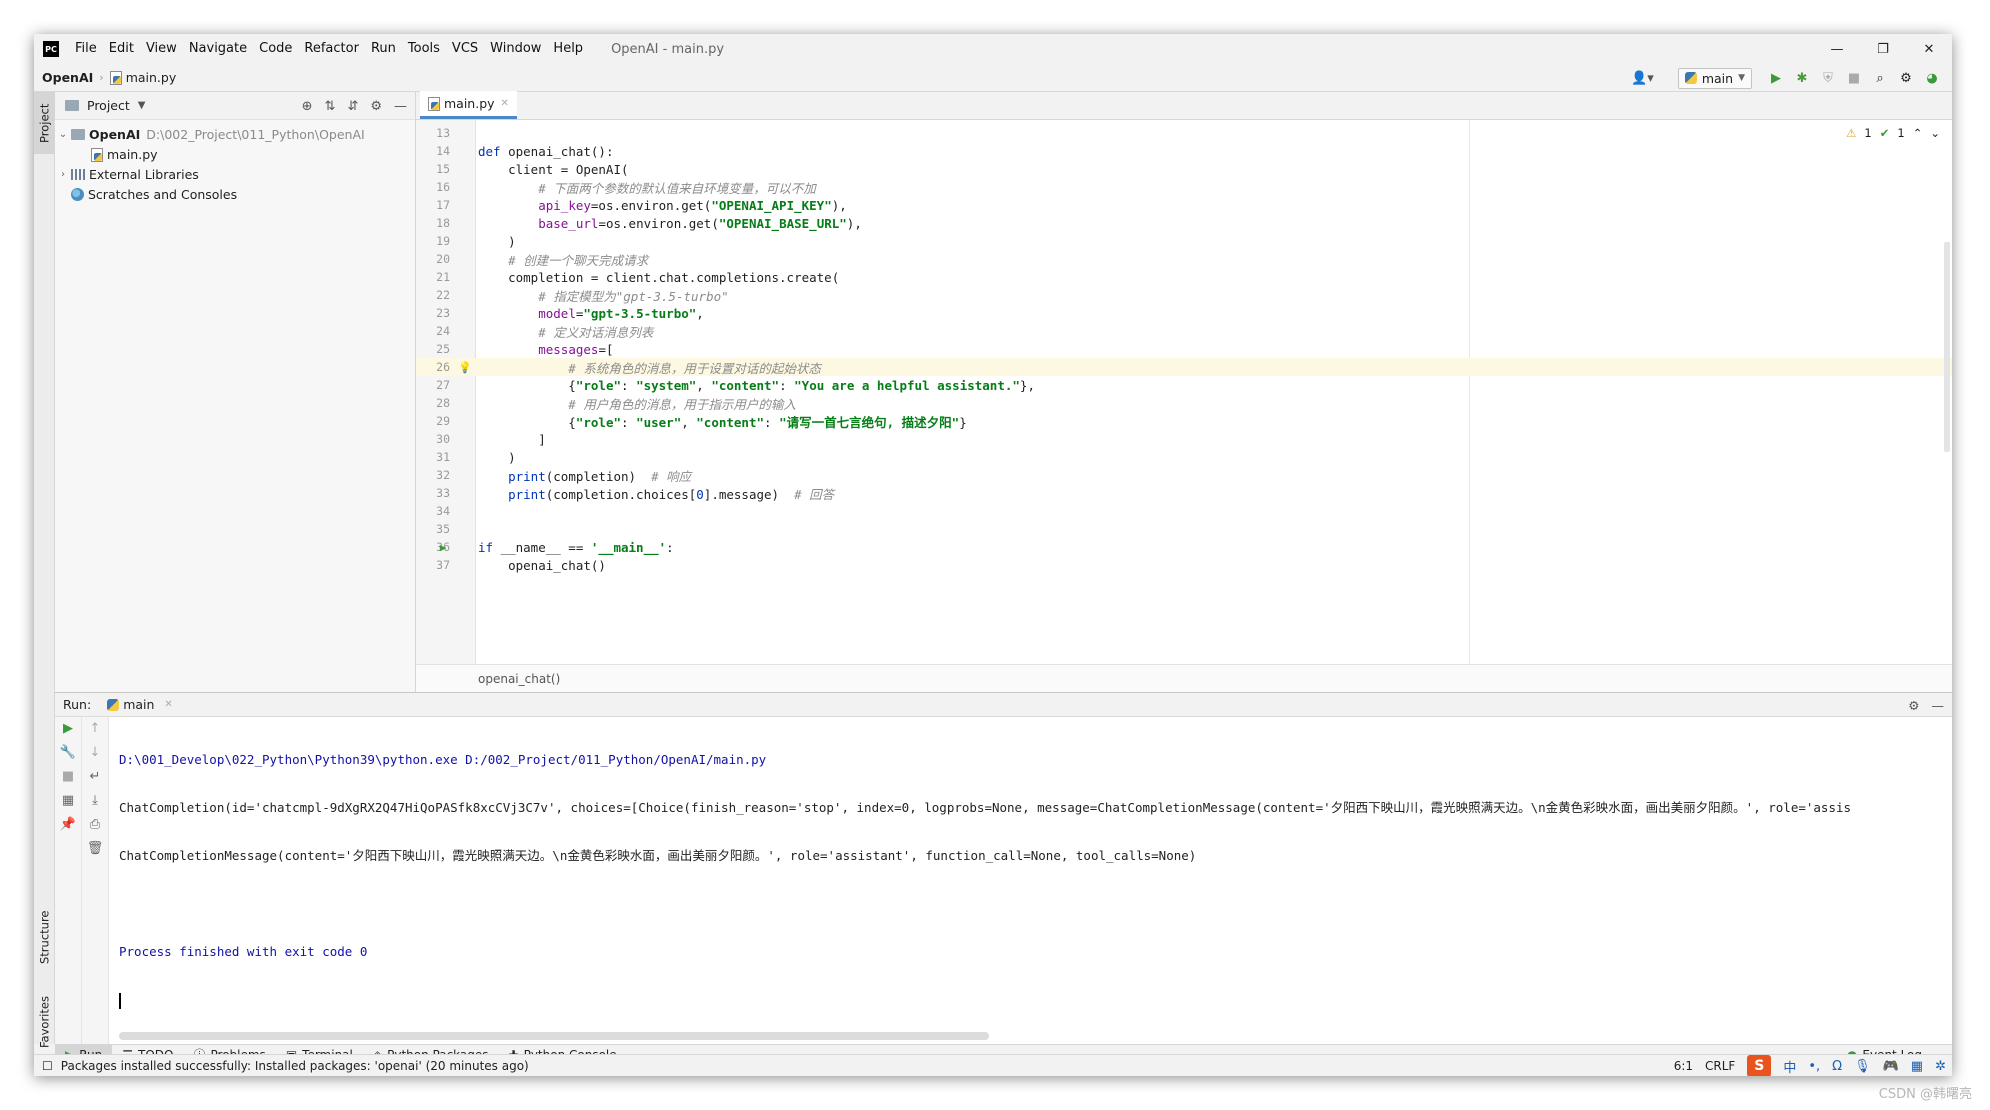 The width and height of the screenshot is (1990, 1110). Describe the element at coordinates (443, 547) in the screenshot. I see `run-gutter-icon: ▶` at that location.